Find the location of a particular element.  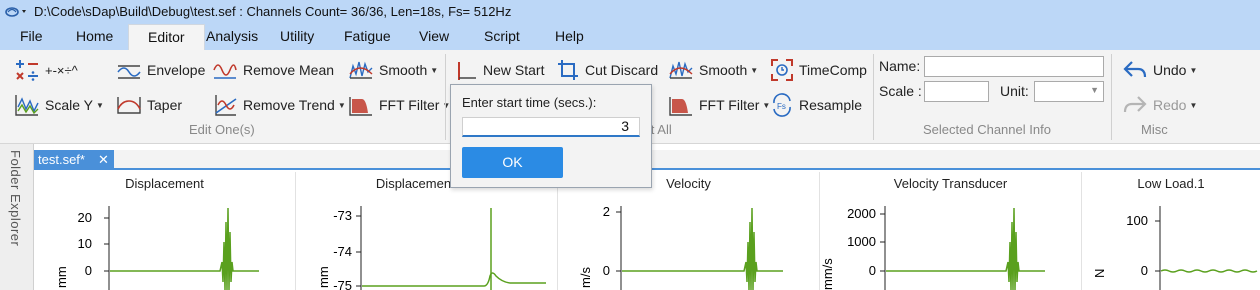

smooth-one-label: Smooth is located at coordinates (403, 70).